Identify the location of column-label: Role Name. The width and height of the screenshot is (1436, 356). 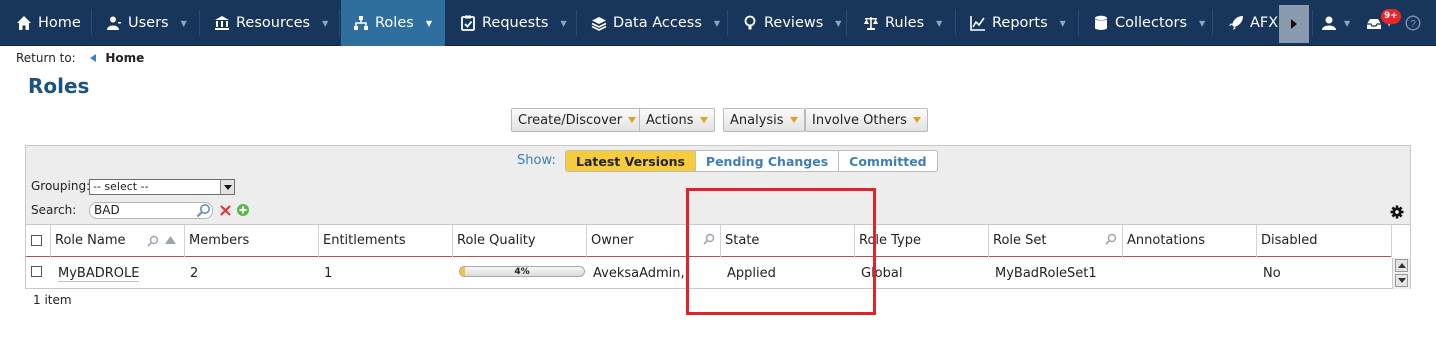
(90, 240).